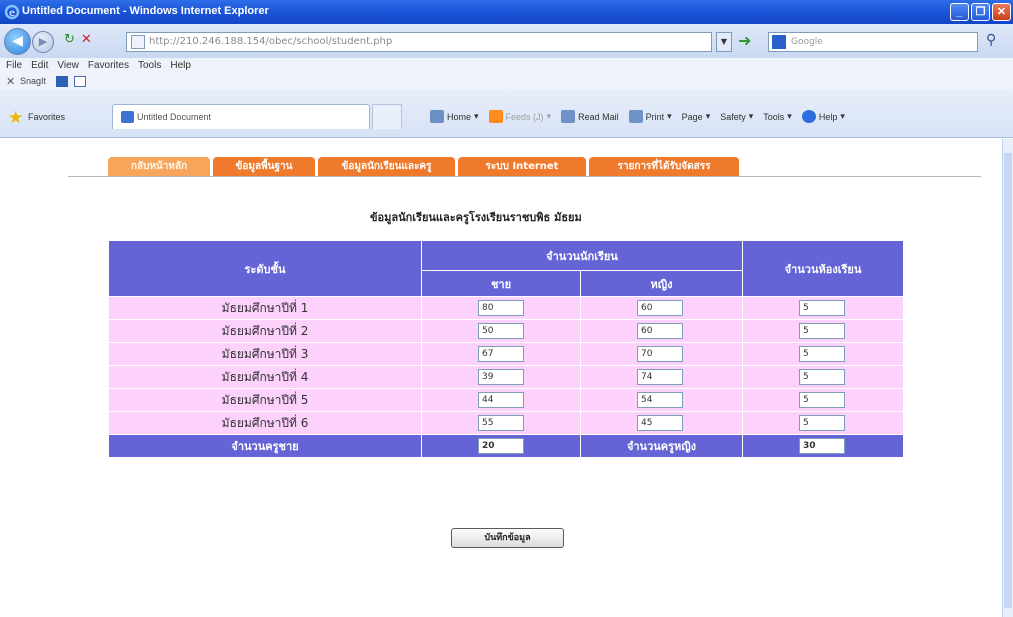  Describe the element at coordinates (495, 116) in the screenshot. I see `feeds-icon` at that location.